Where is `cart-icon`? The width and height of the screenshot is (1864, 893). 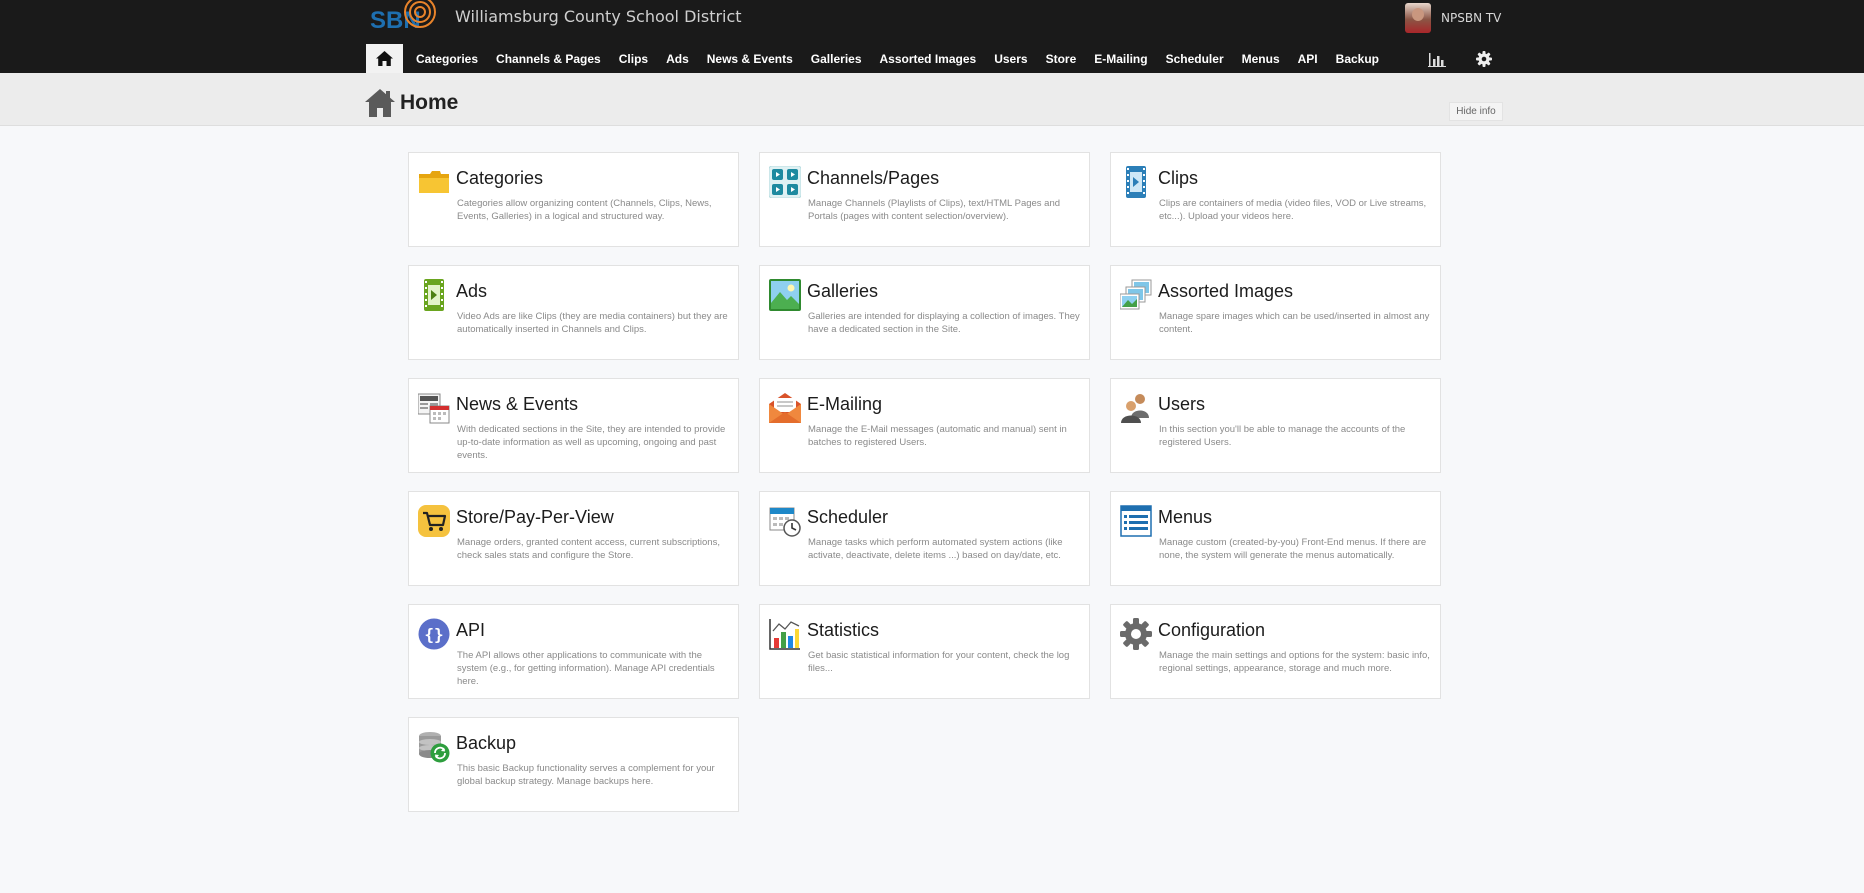
cart-icon is located at coordinates (434, 521).